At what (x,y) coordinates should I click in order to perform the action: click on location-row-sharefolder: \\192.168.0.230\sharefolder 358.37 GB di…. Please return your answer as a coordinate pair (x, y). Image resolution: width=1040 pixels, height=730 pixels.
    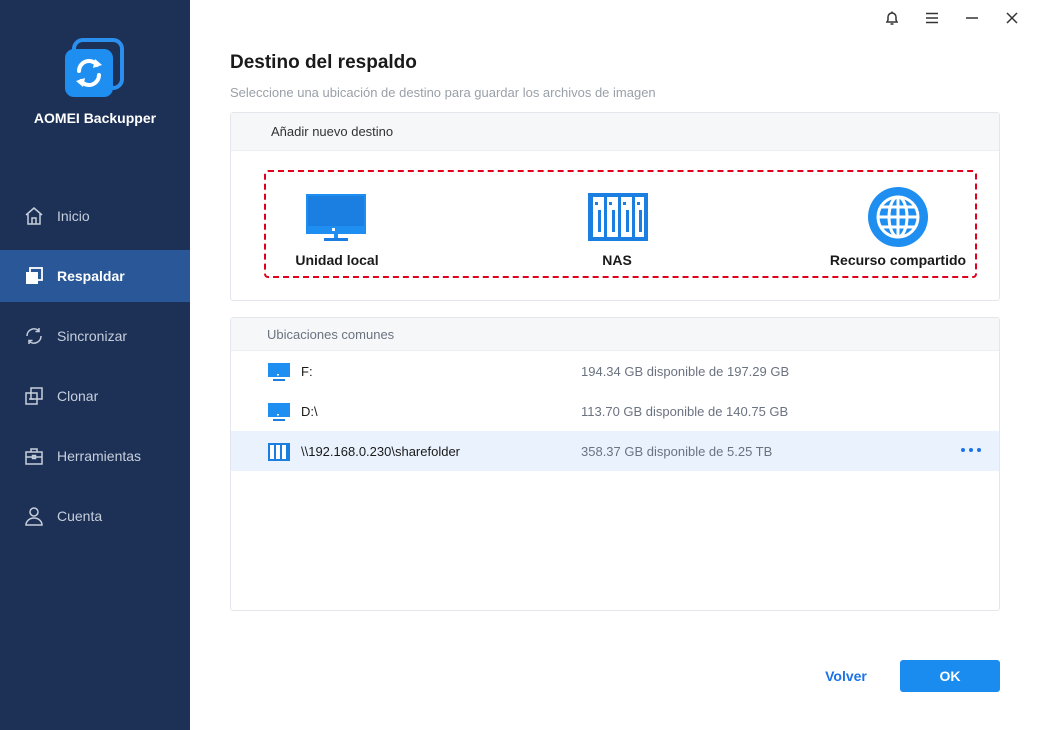
    Looking at the image, I should click on (615, 451).